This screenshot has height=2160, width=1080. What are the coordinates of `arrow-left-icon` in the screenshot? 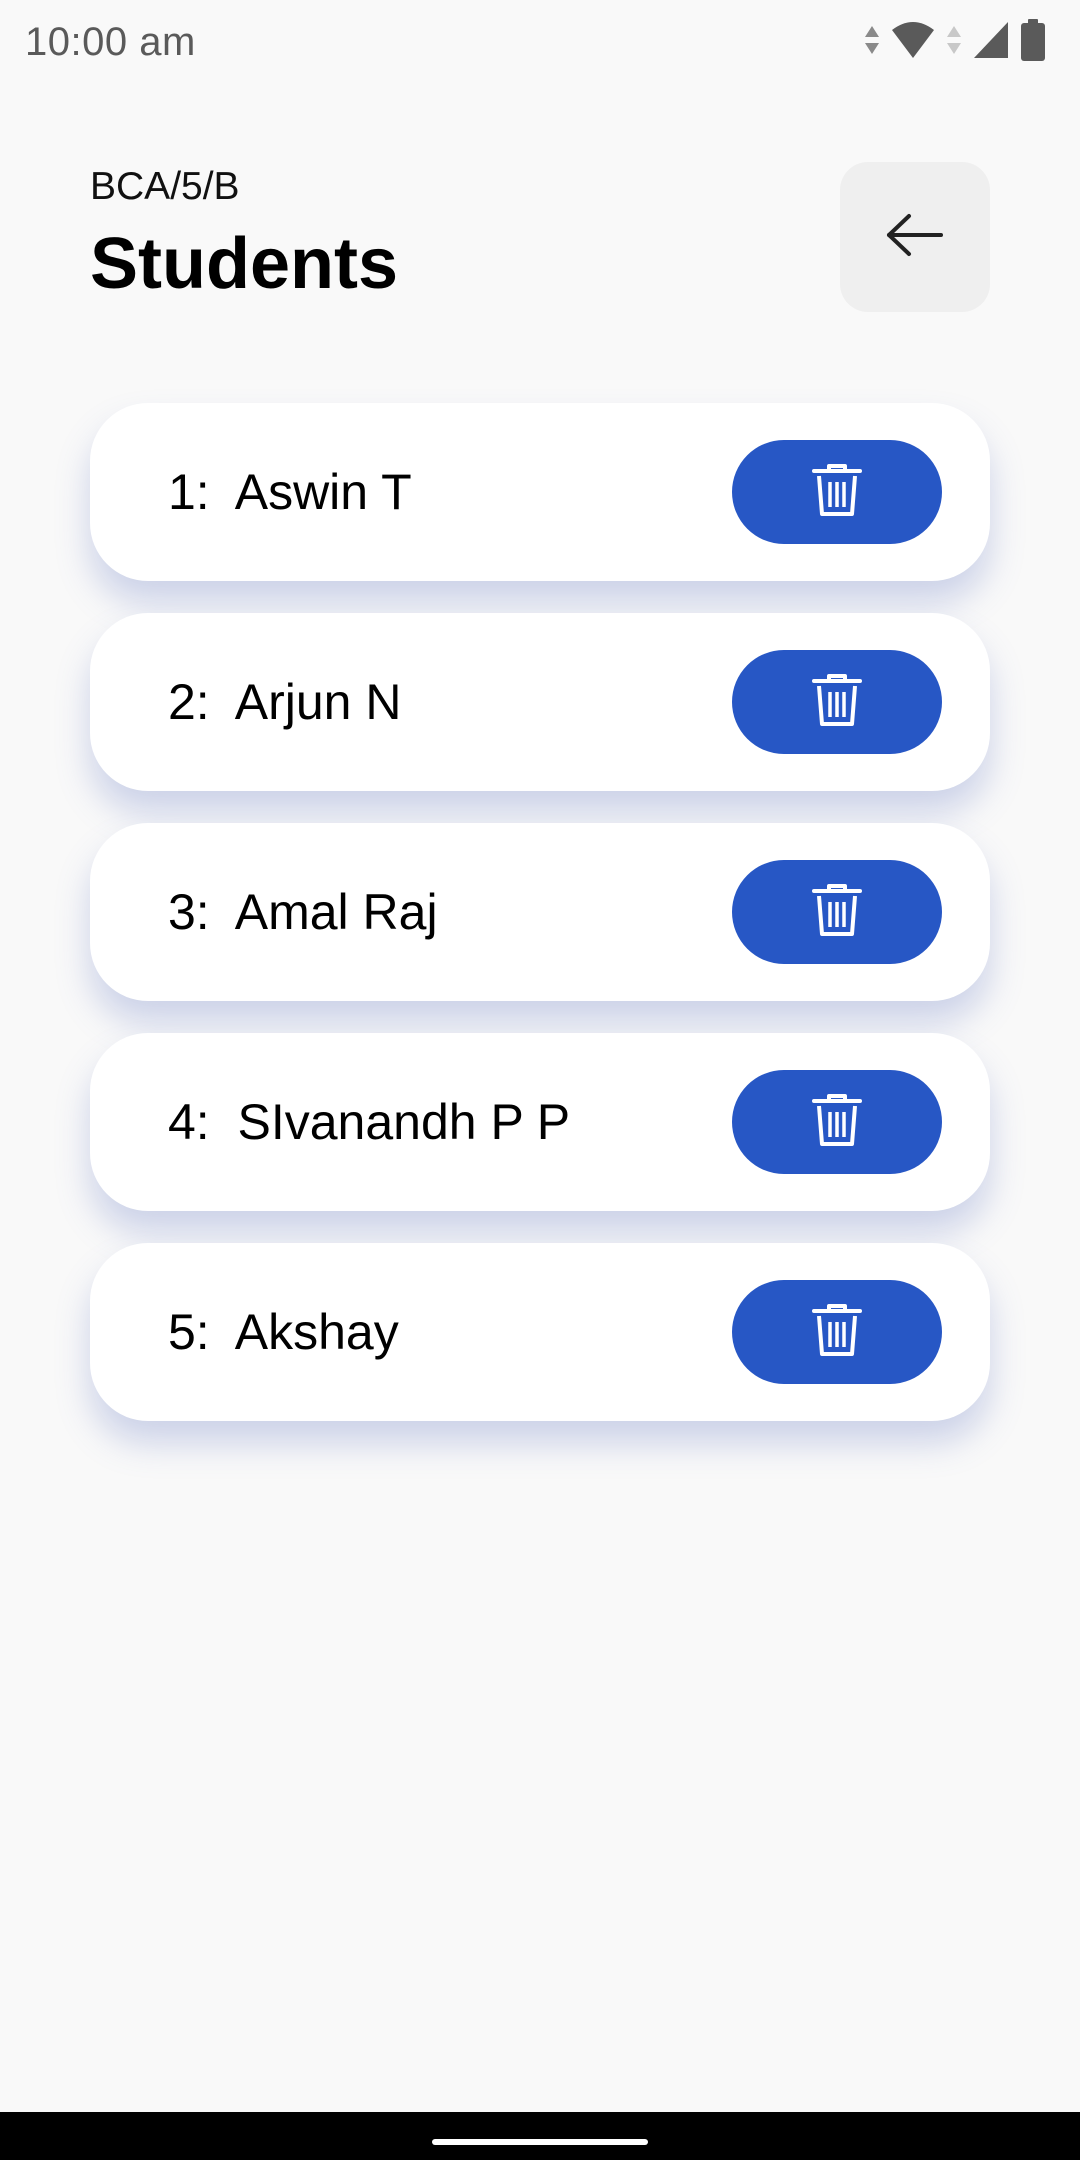 It's located at (915, 237).